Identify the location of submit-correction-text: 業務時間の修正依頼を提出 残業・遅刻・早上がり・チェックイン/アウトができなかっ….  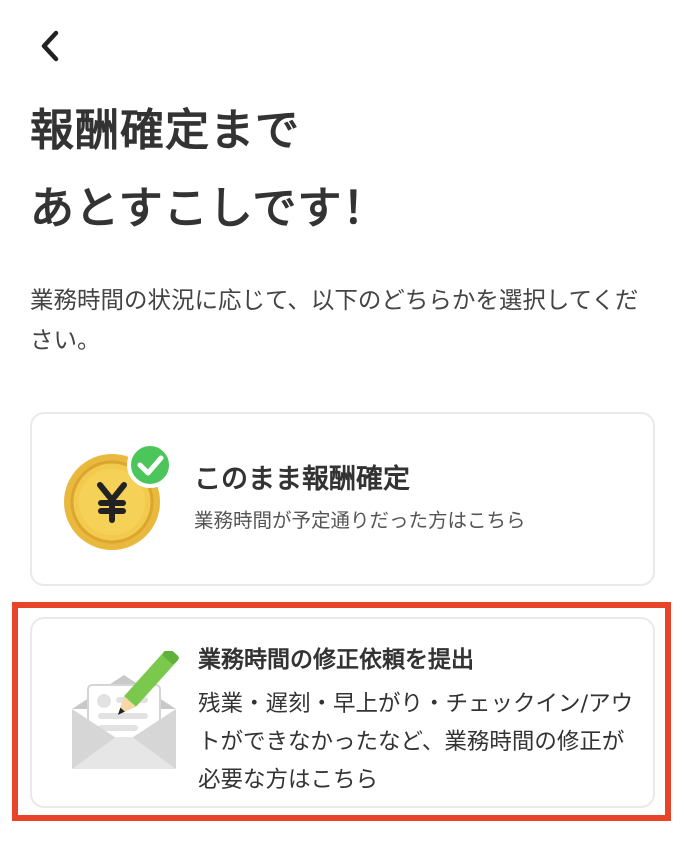
(418, 721).